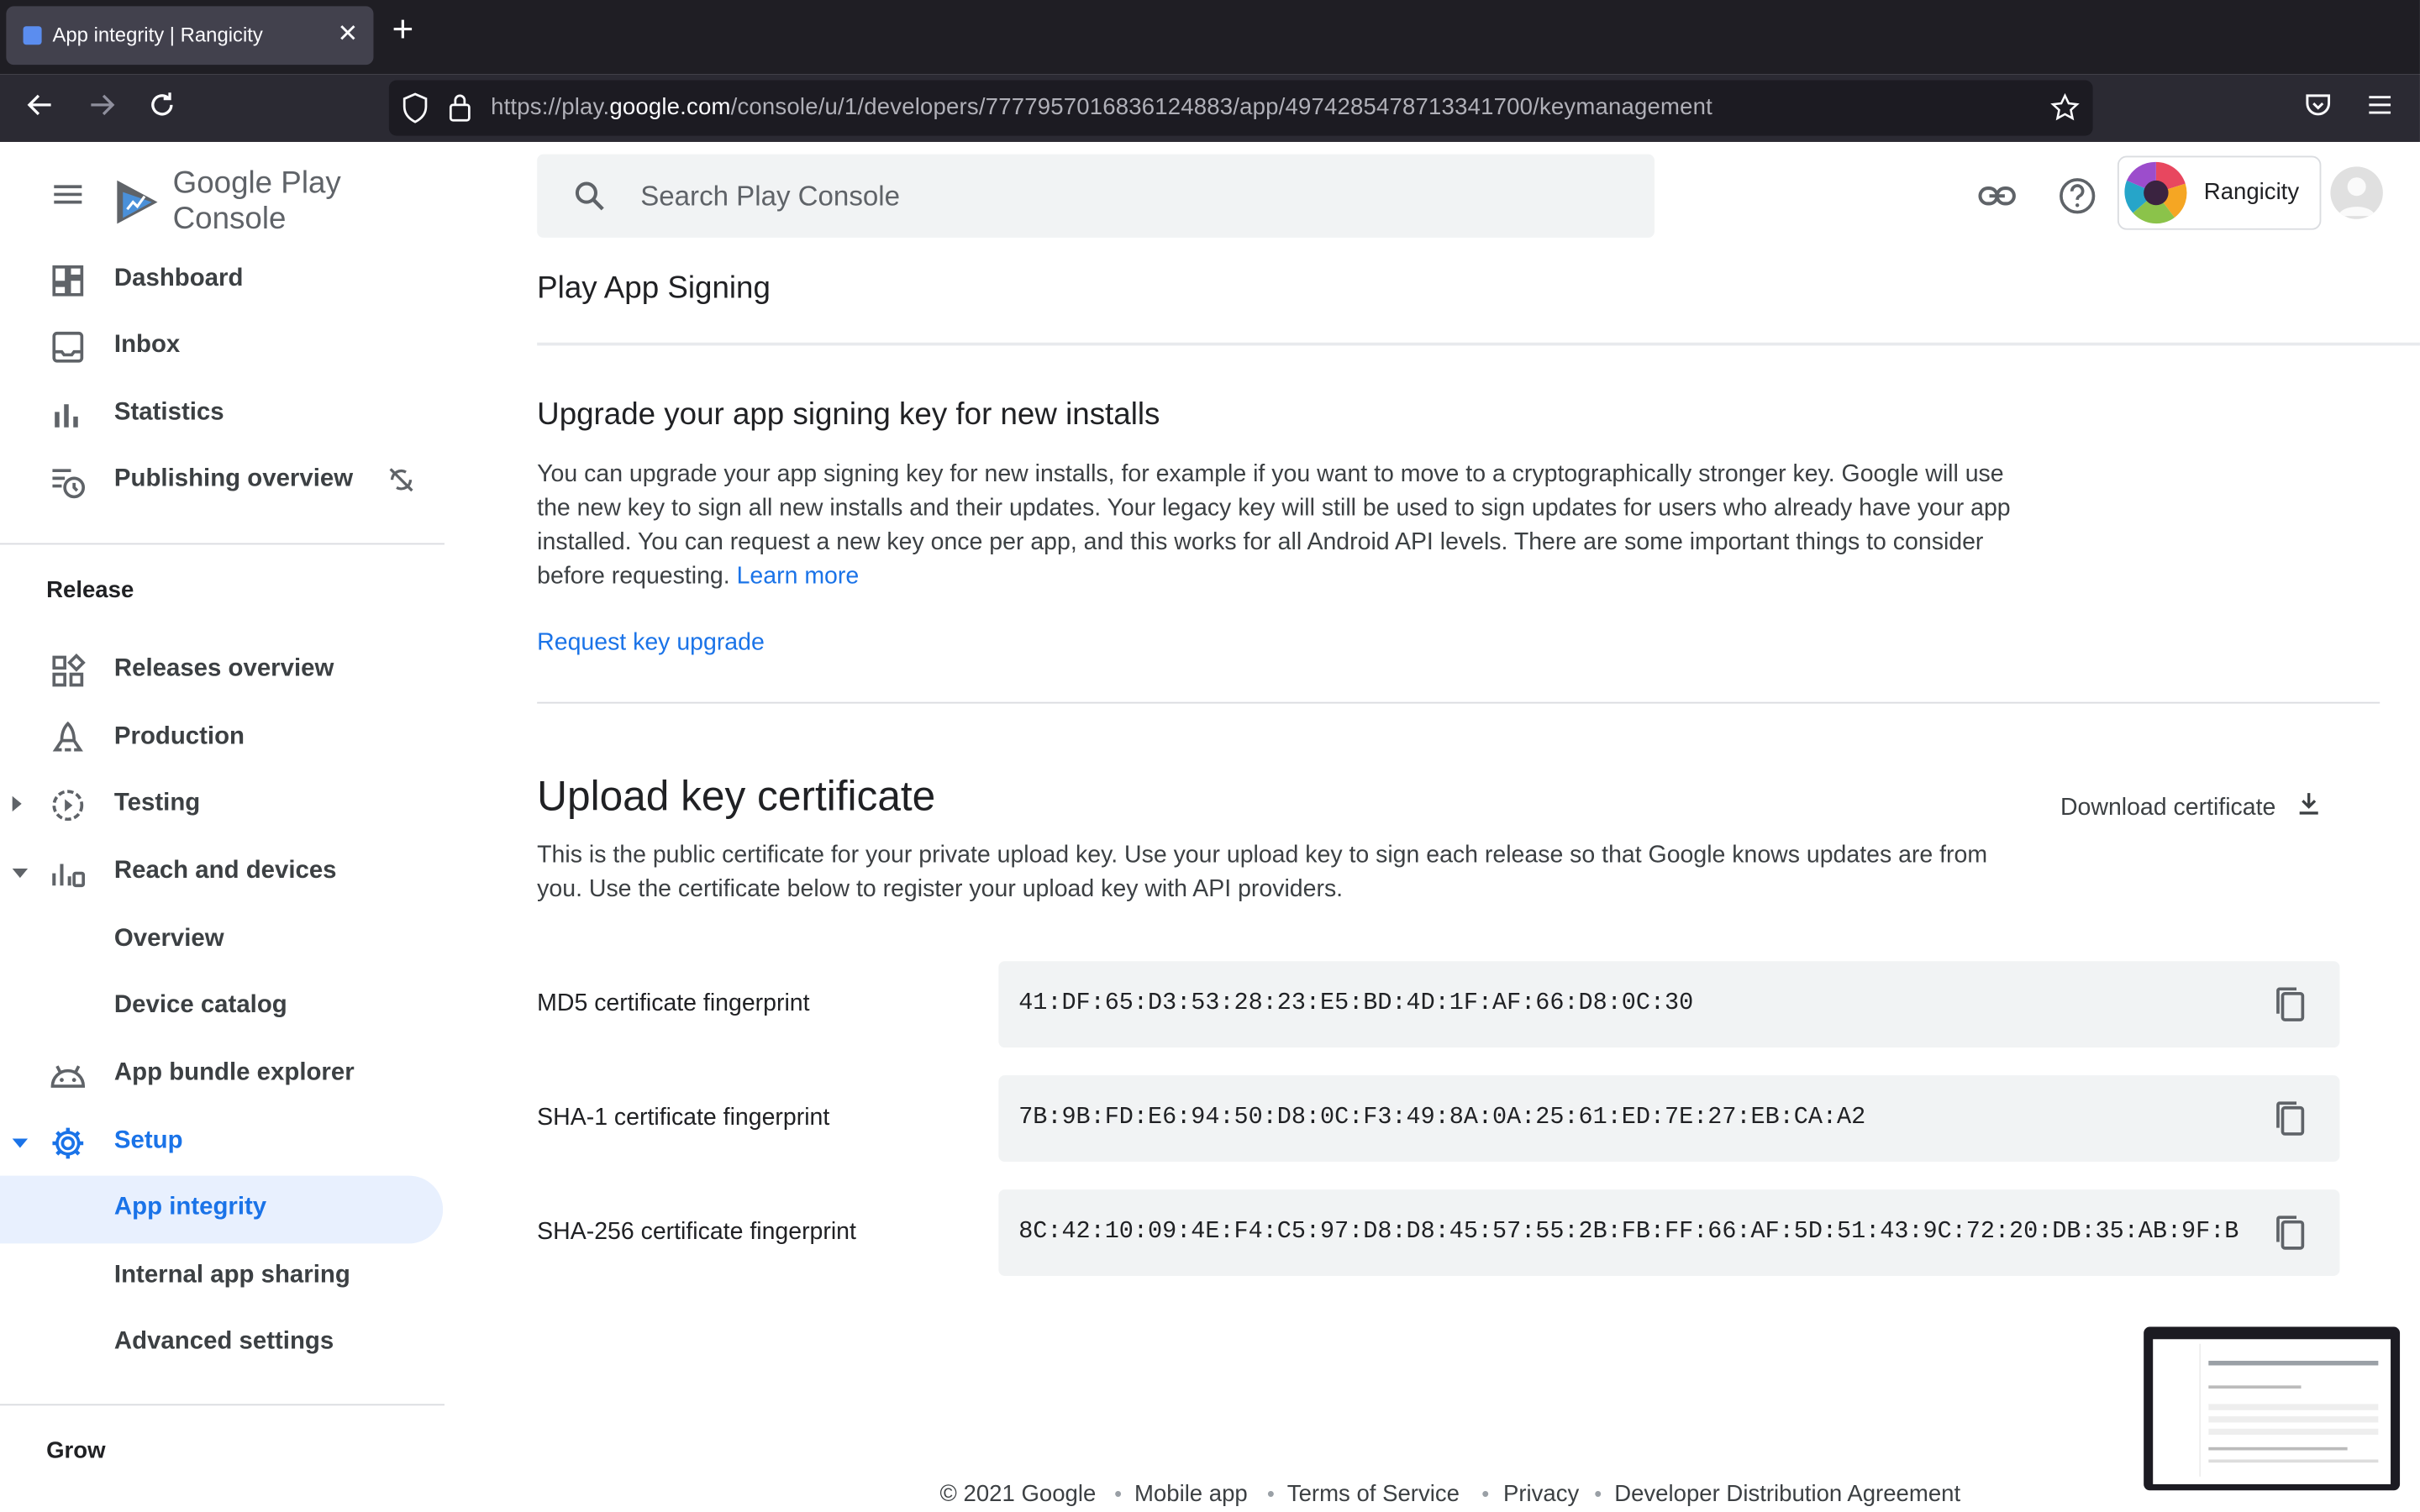 The width and height of the screenshot is (2420, 1512). I want to click on footer-copyright: © 2021 Google, so click(1018, 1494).